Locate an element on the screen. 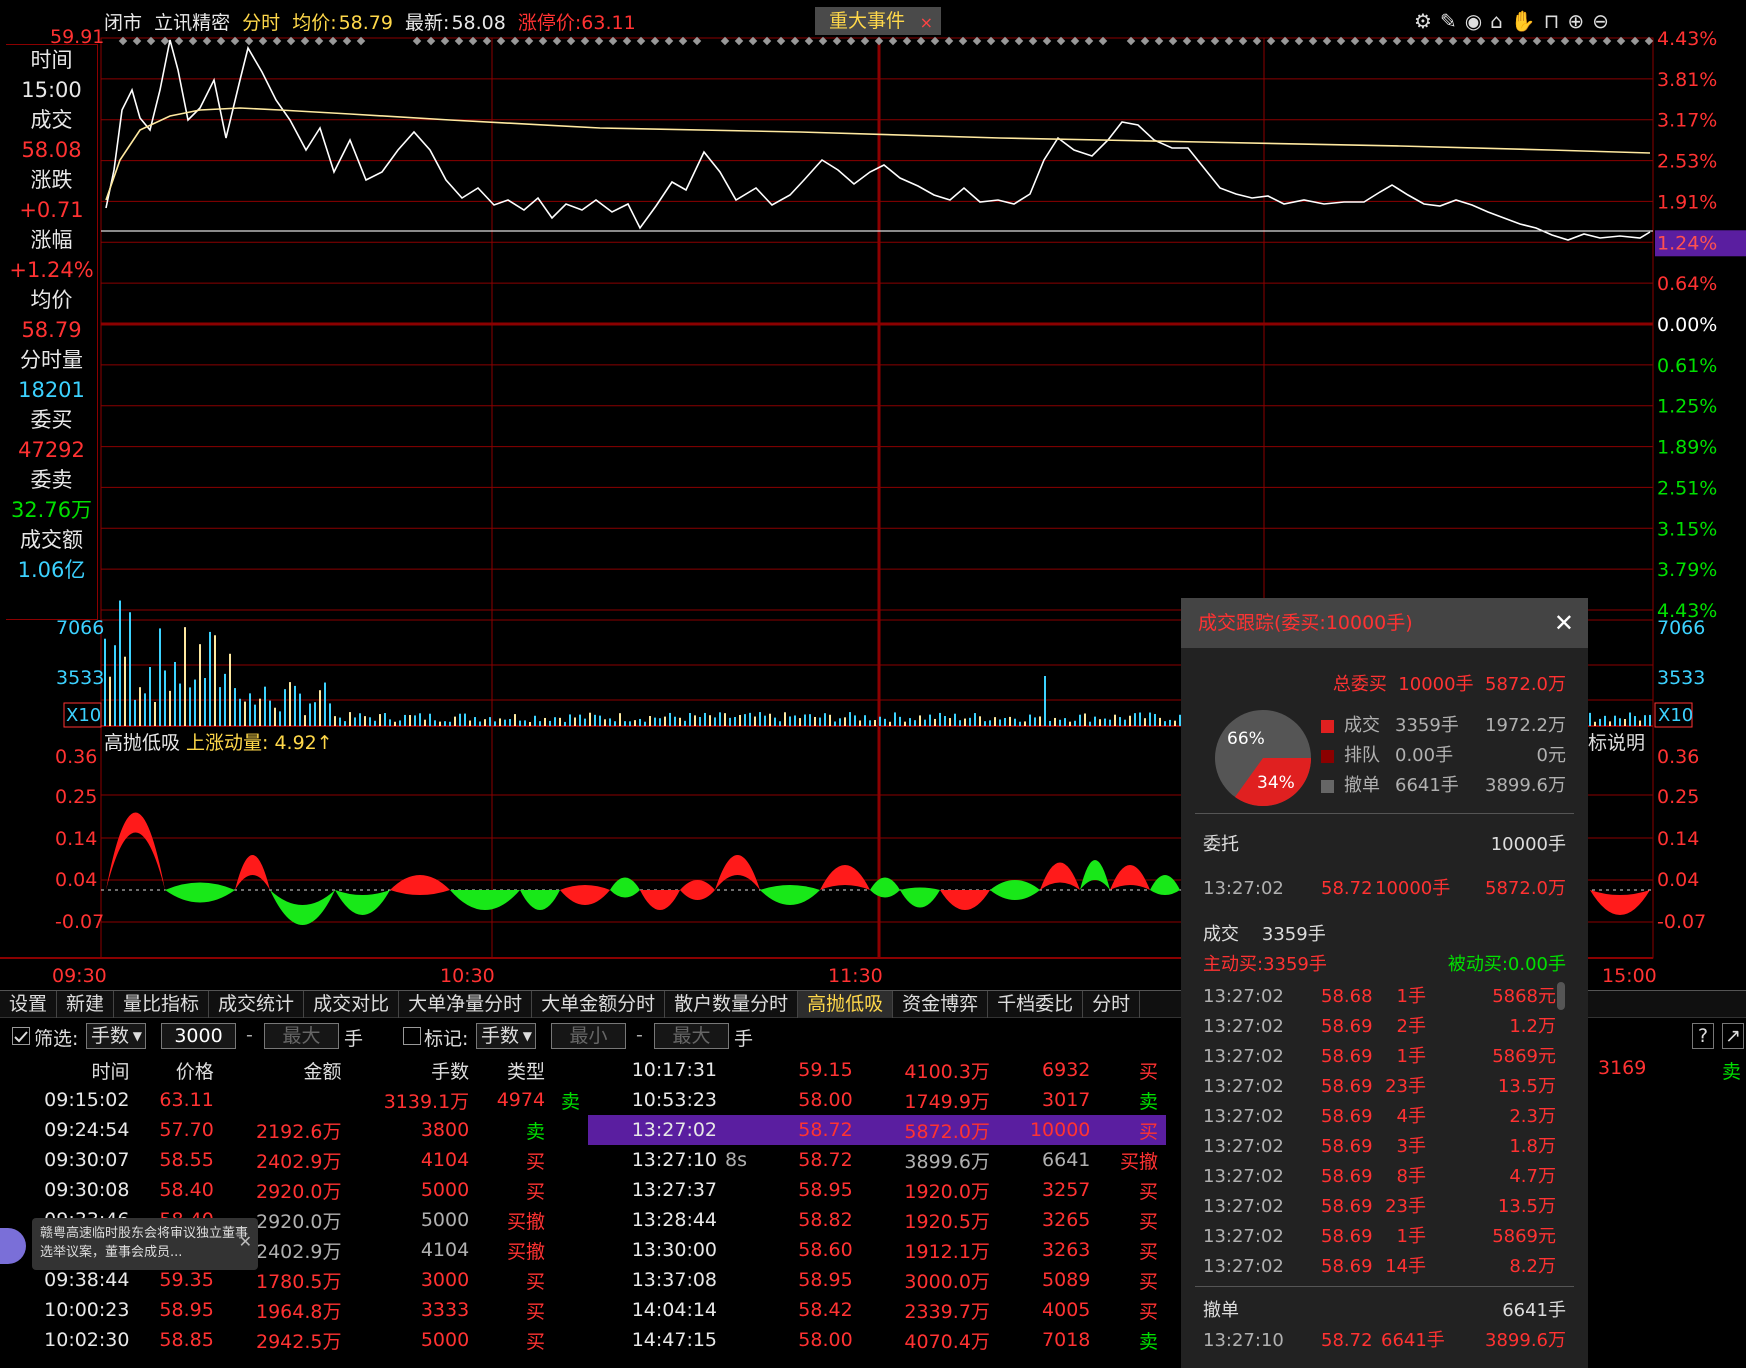 The height and width of the screenshot is (1368, 1746). chevron-down-icon: ▼ is located at coordinates (137, 1036).